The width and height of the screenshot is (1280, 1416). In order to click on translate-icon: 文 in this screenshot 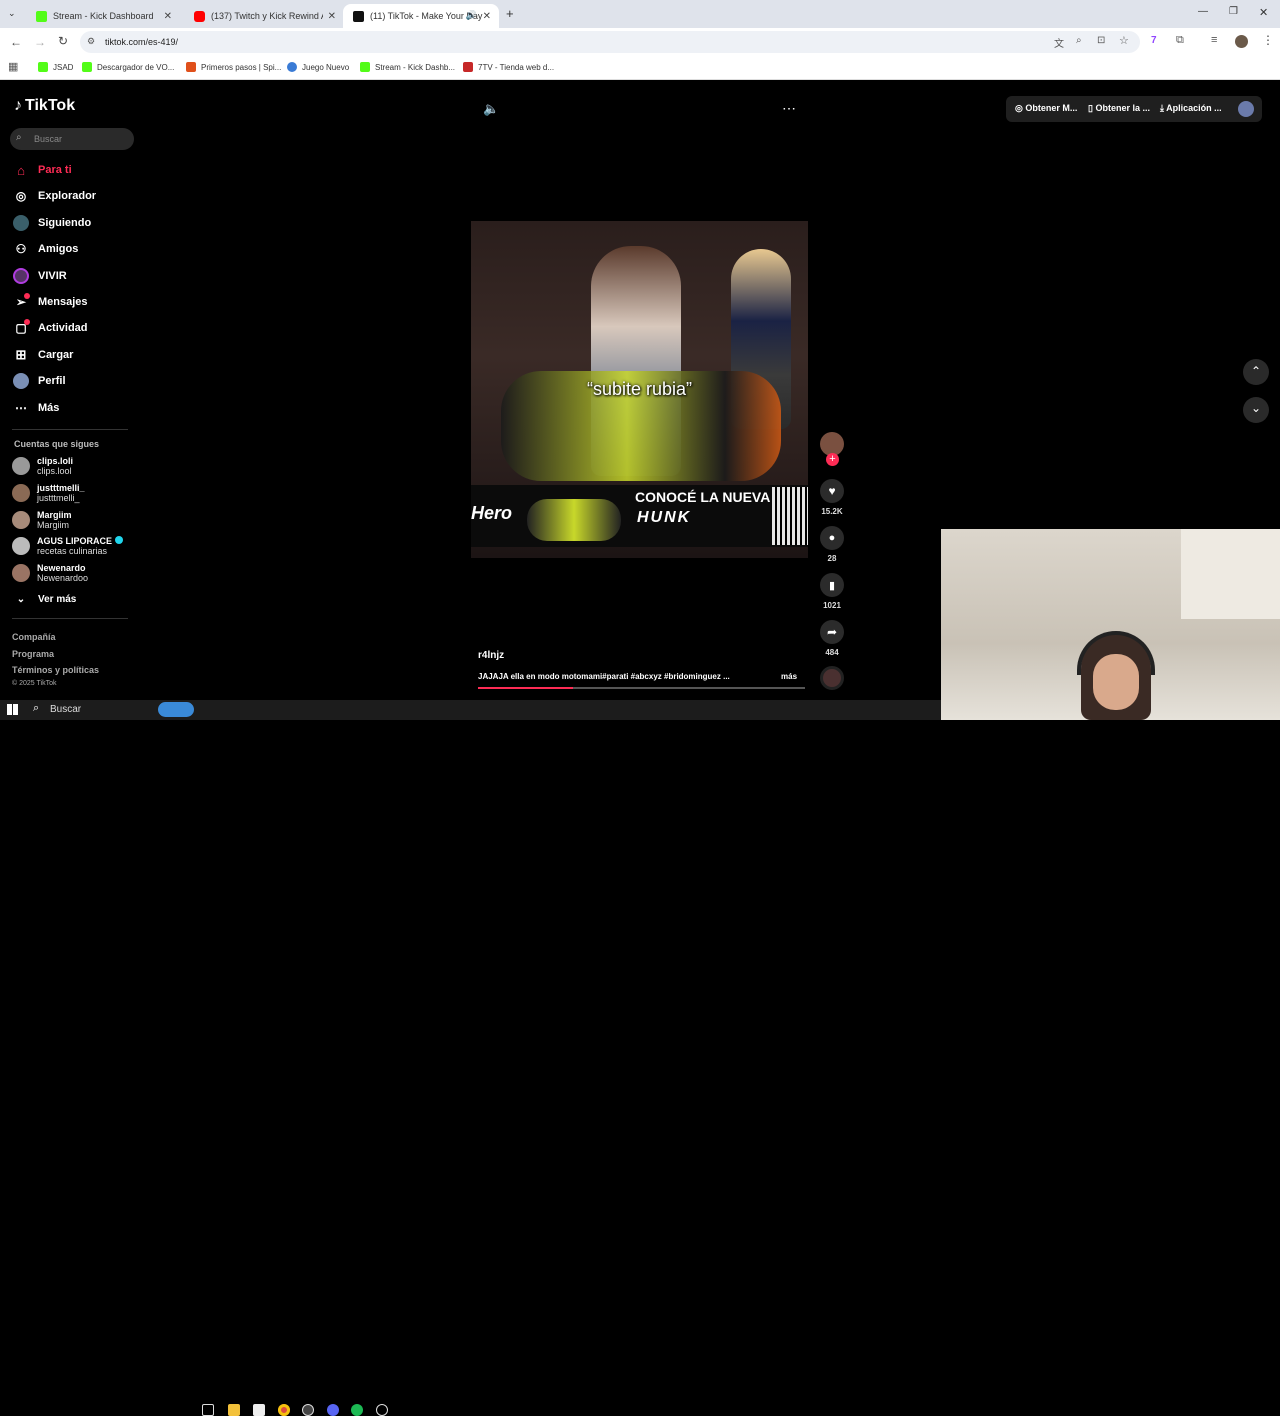, I will do `click(1059, 42)`.